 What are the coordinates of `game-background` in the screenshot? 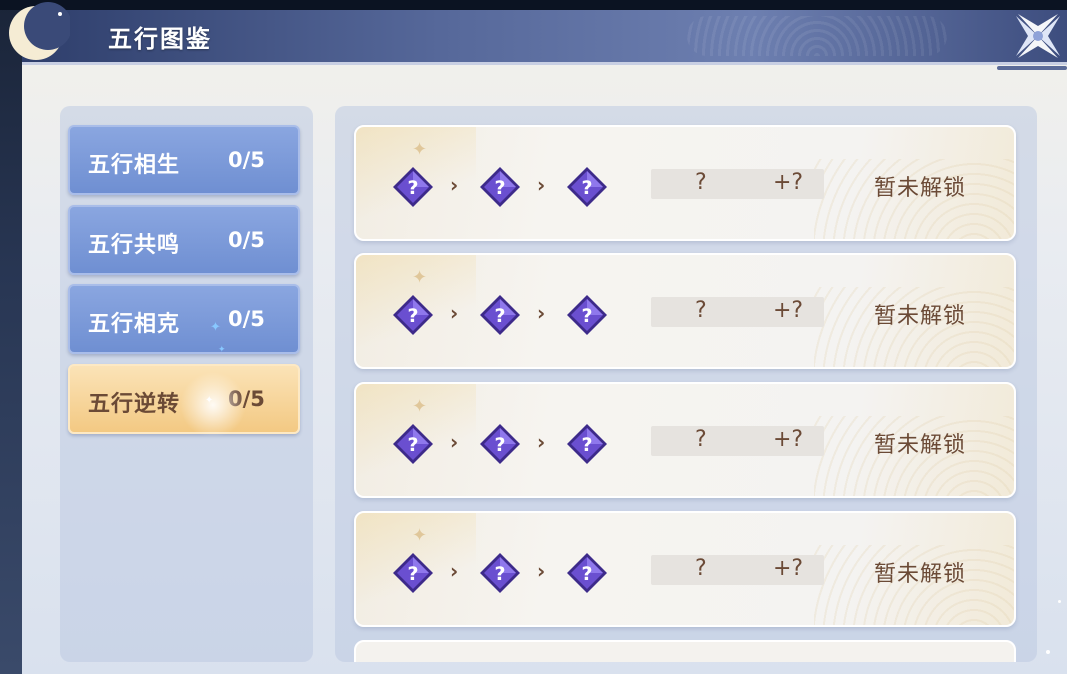 It's located at (12, 337).